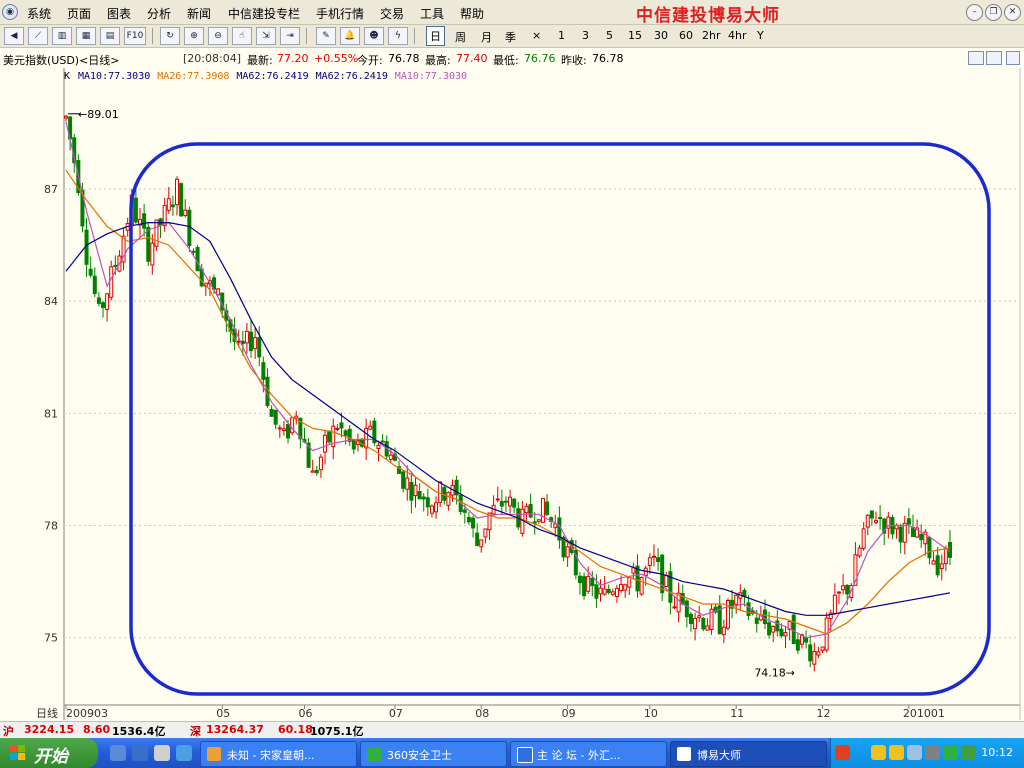 The width and height of the screenshot is (1024, 768). I want to click on menu-chart: 图表, so click(119, 13).